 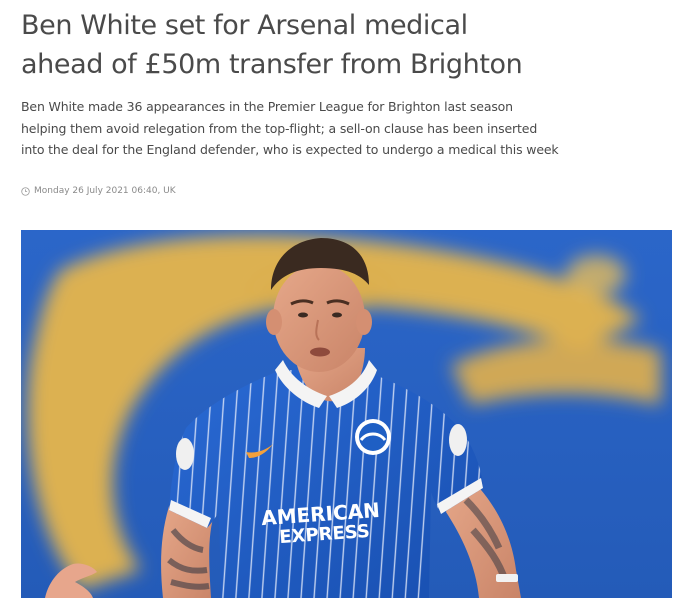 I want to click on clock-icon, so click(x=25, y=191).